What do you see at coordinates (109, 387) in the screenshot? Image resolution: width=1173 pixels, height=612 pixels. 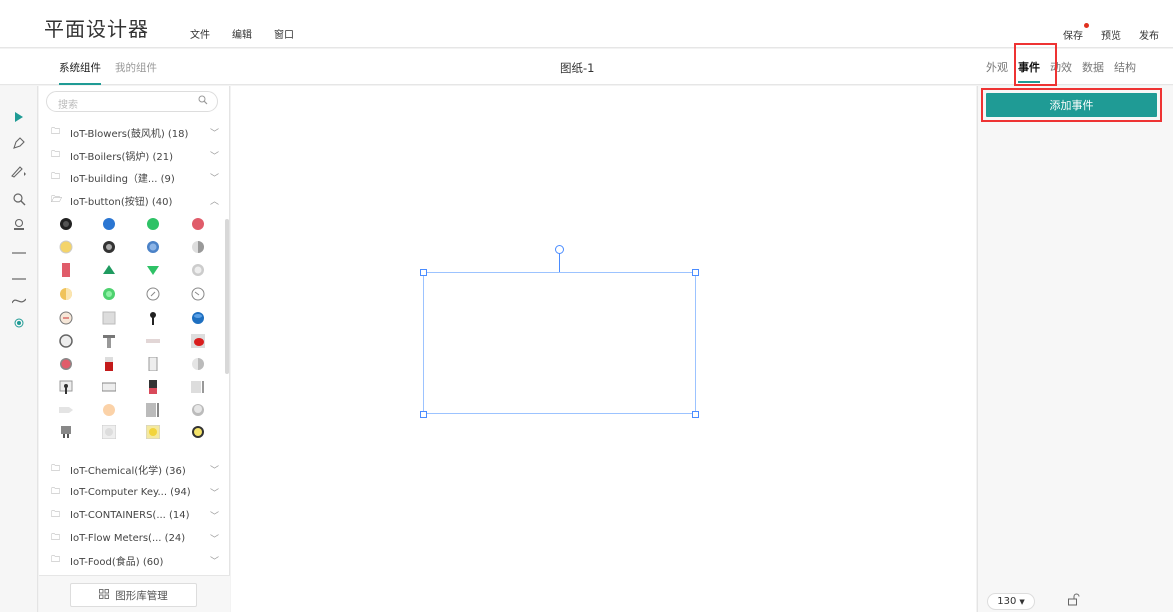 I see `rectangle-button-symbol` at bounding box center [109, 387].